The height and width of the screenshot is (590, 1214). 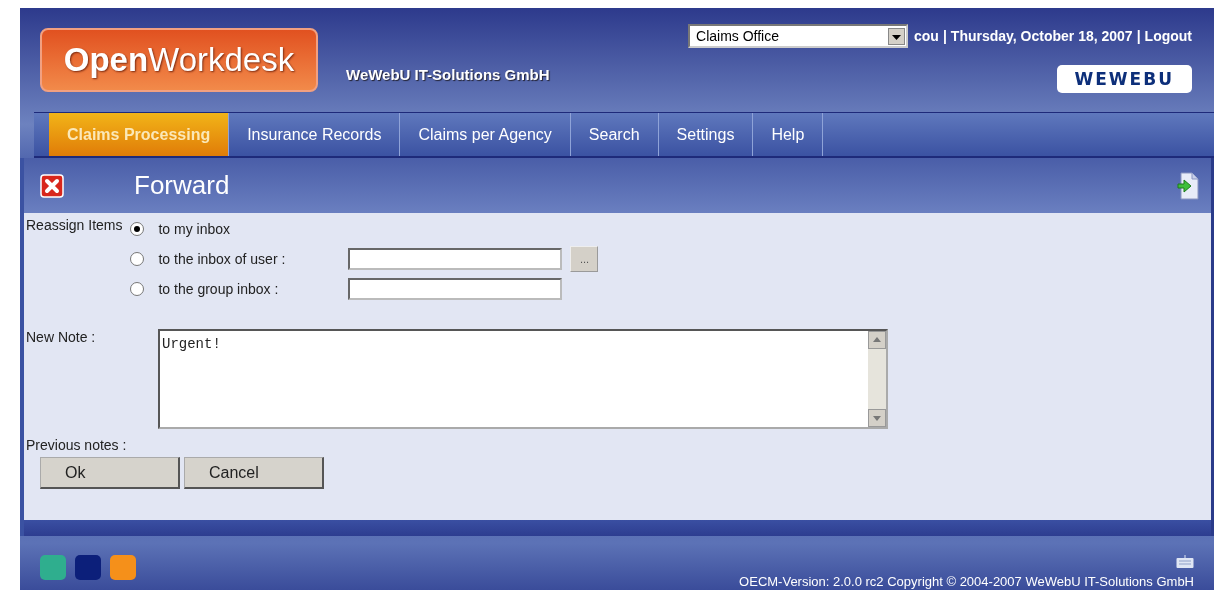 I want to click on nav-tab: Claims per Agency, so click(x=485, y=134).